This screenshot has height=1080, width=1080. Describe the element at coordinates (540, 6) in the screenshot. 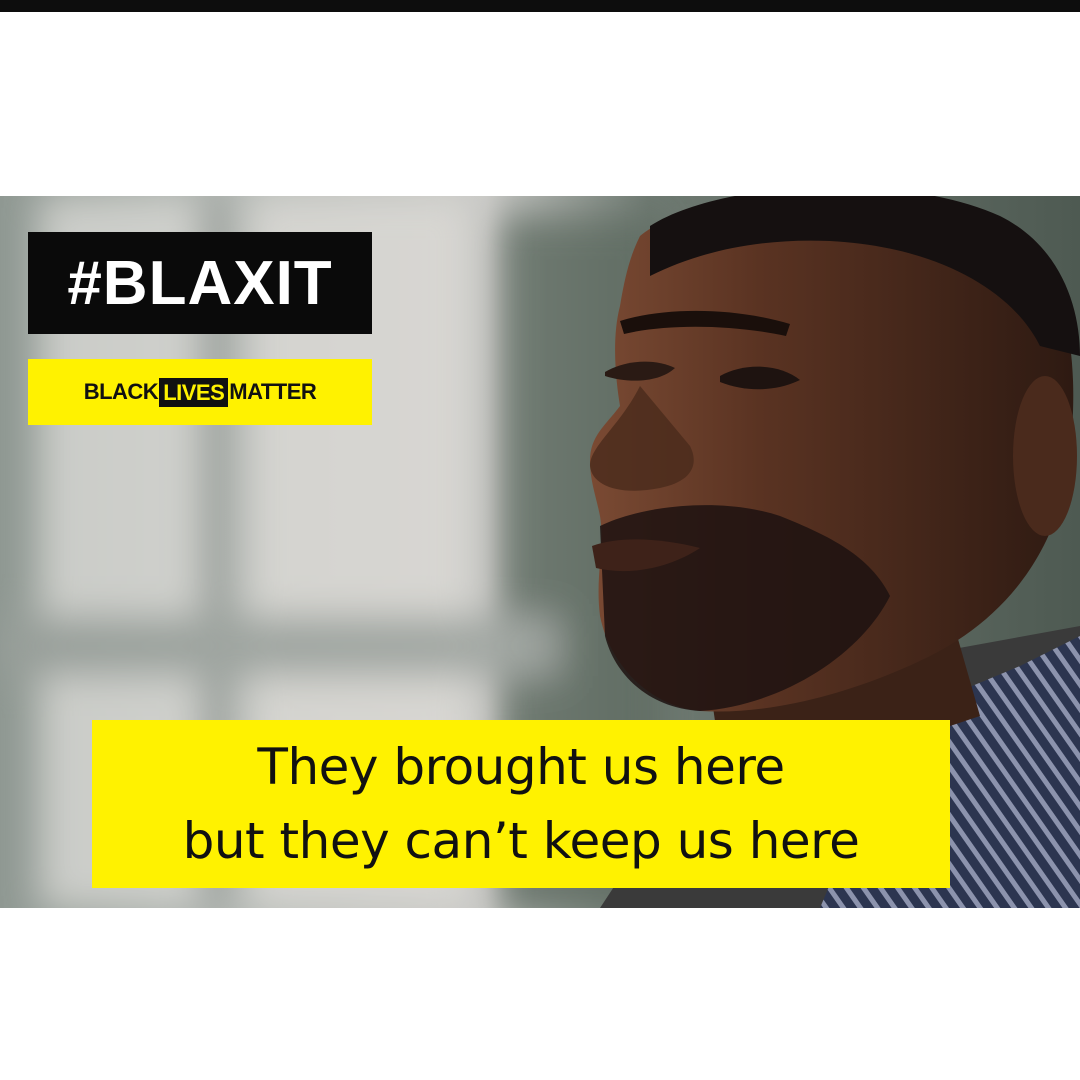

I see `top-border` at that location.